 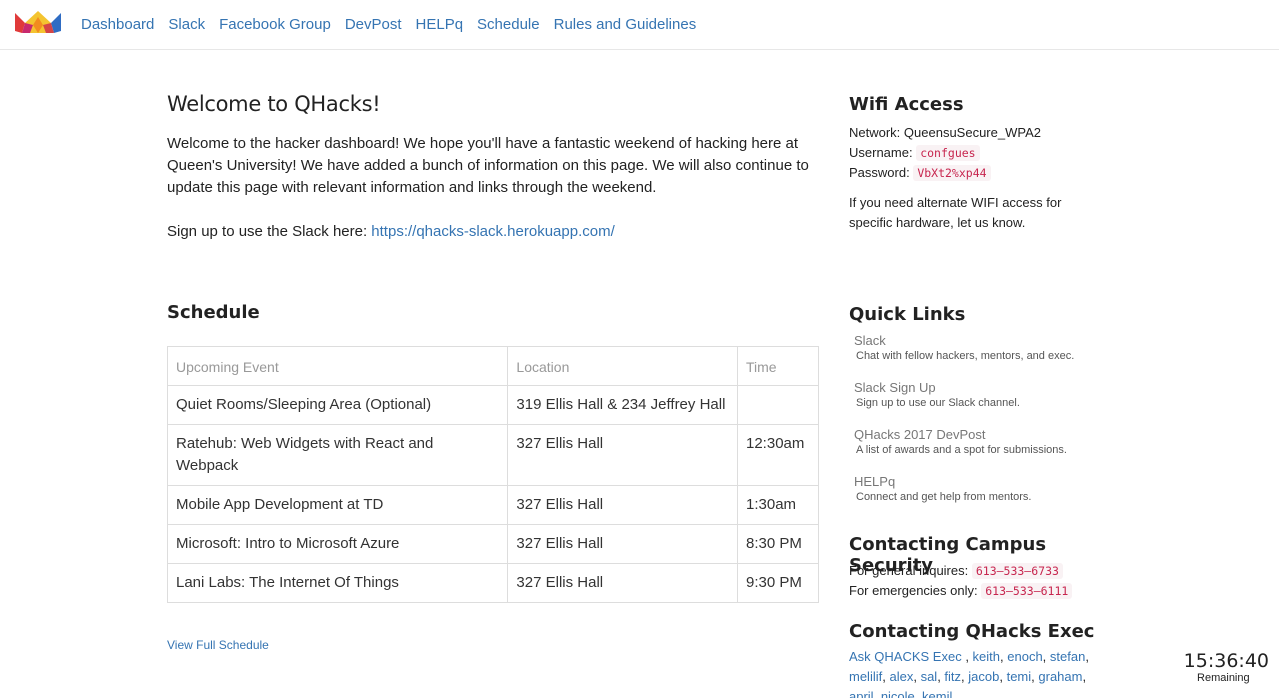 I want to click on exec-contact-link: fitz, so click(x=952, y=676).